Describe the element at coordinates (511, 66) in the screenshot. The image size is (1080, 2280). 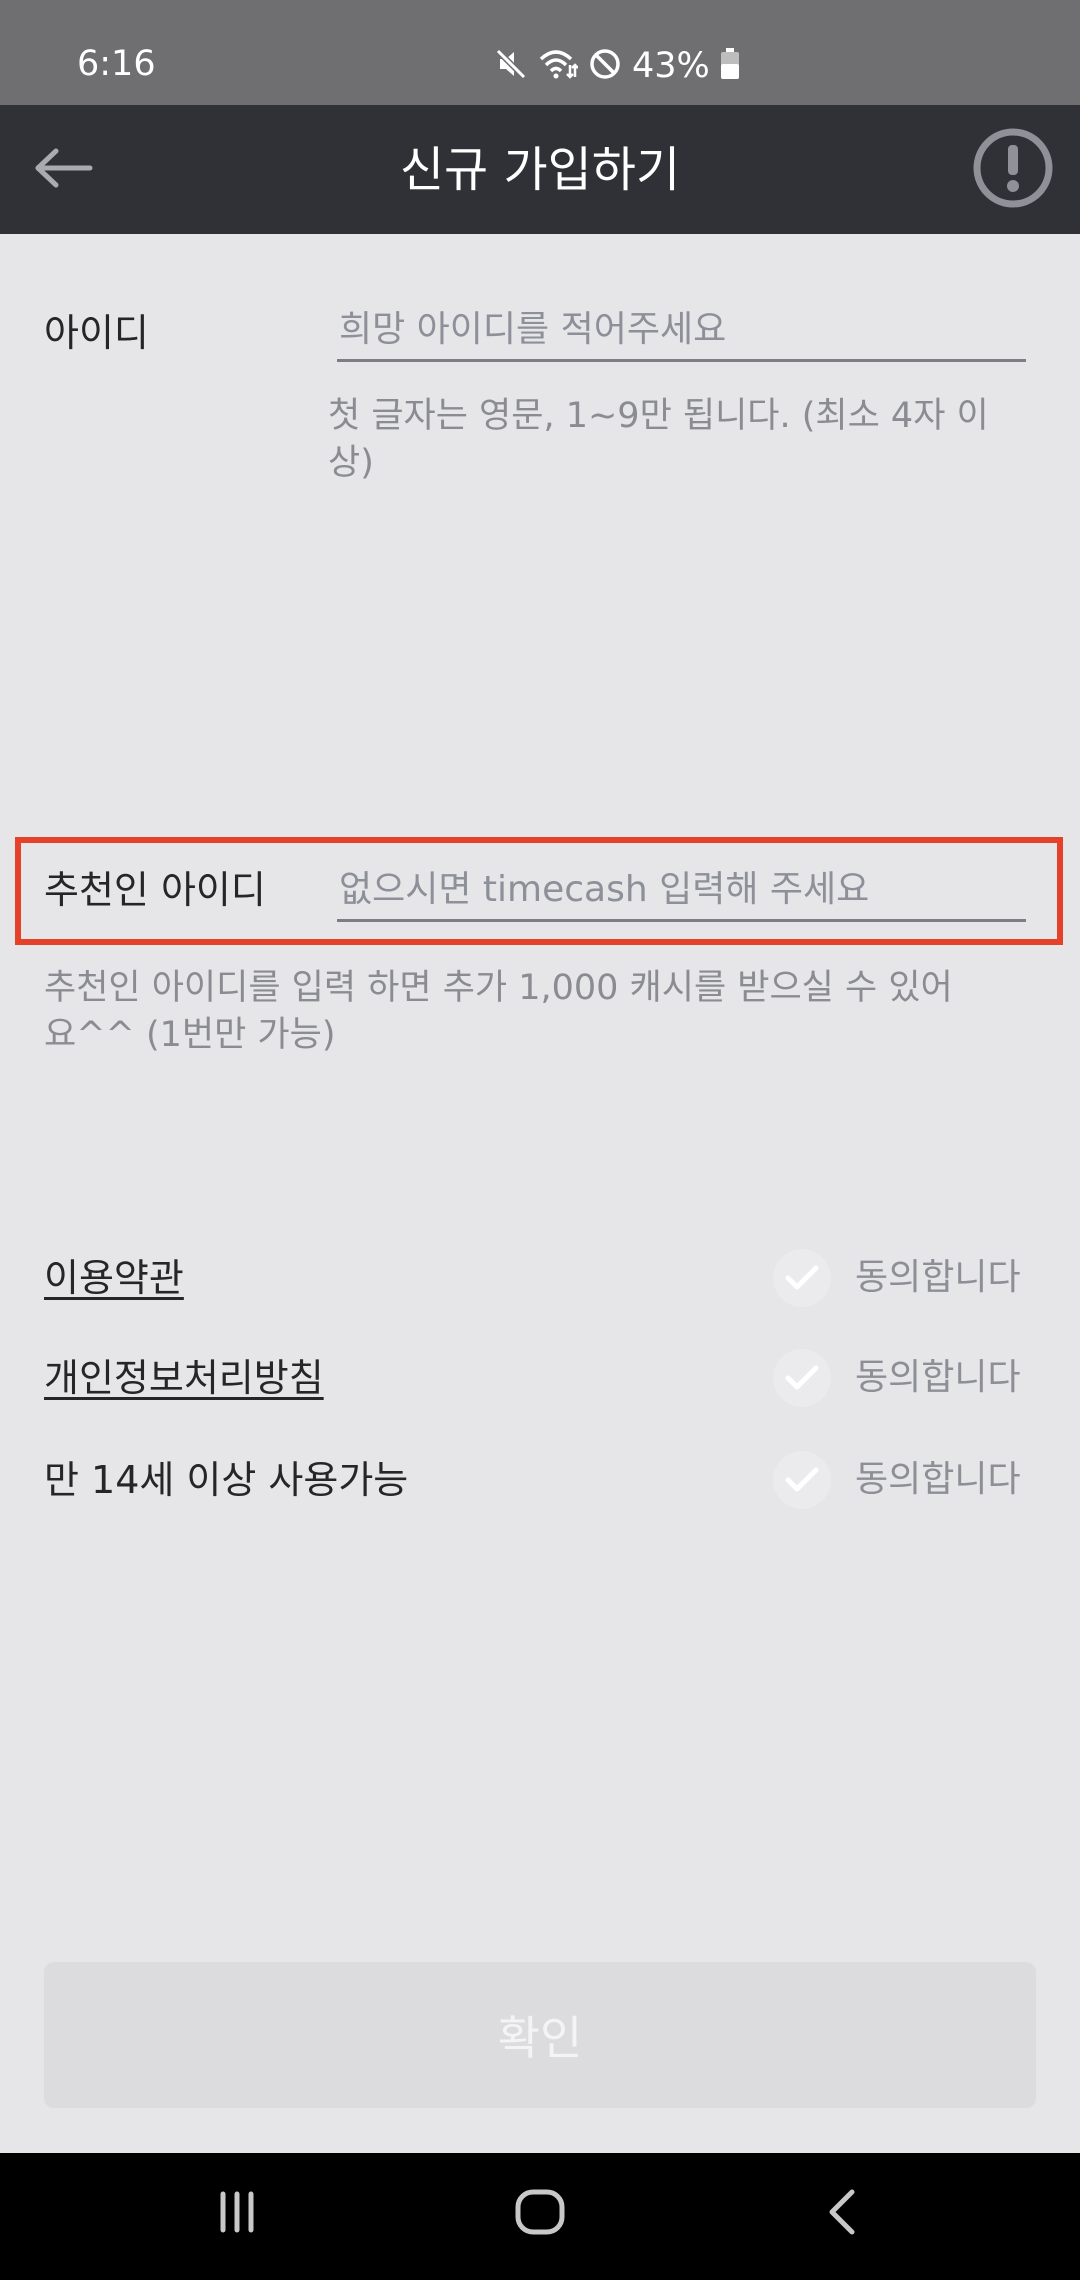
I see `mute-icon` at that location.